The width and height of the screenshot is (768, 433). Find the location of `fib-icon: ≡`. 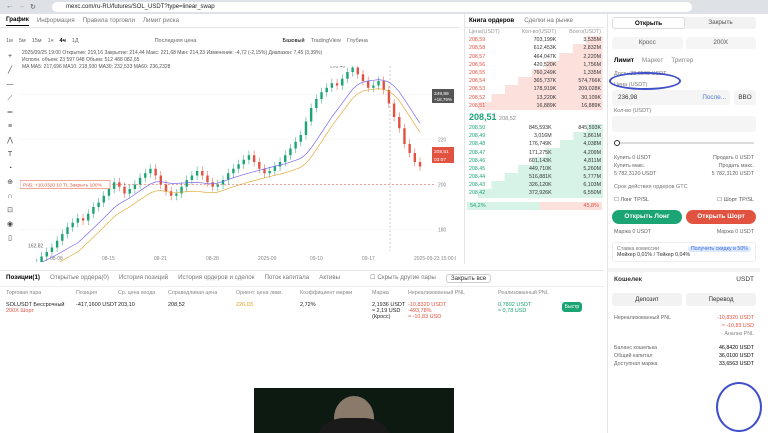

fib-icon: ≡ is located at coordinates (10, 127).